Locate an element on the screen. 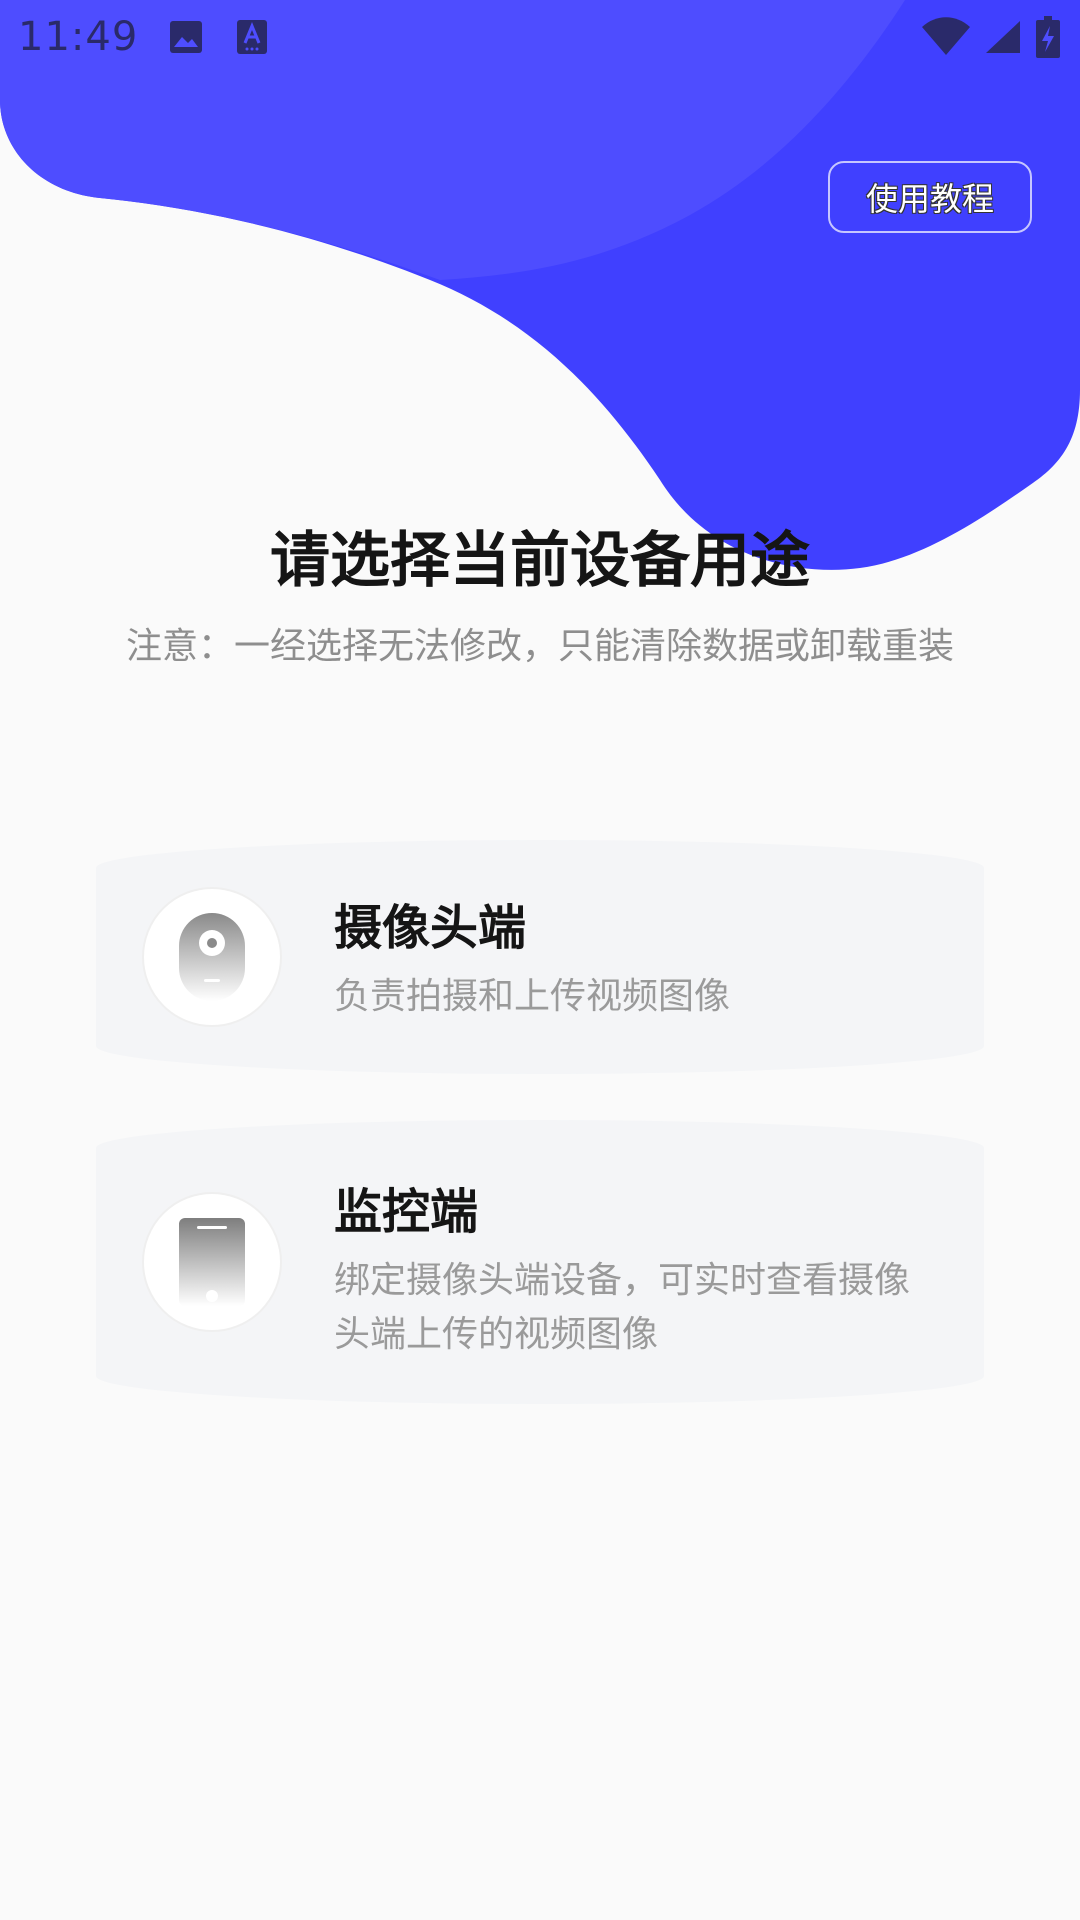  gallery-icon is located at coordinates (186, 37).